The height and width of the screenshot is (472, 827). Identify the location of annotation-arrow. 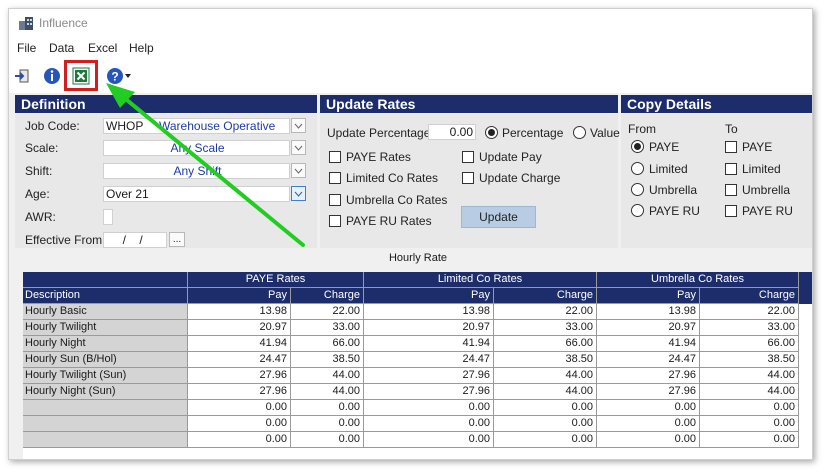
(205, 165).